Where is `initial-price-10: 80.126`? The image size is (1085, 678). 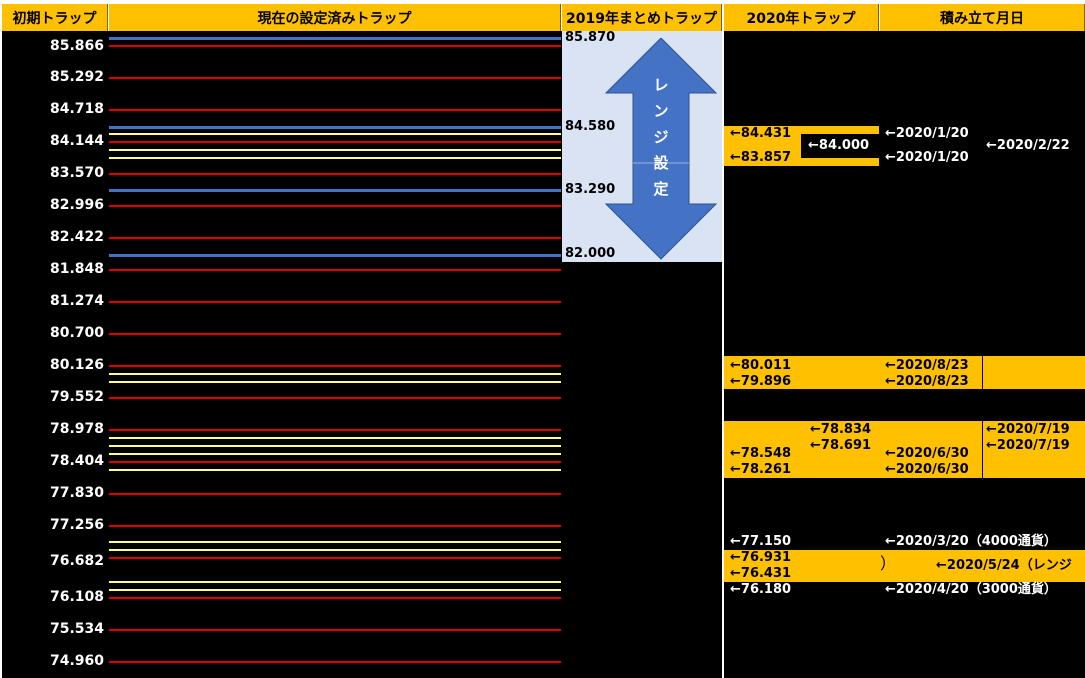
initial-price-10: 80.126 is located at coordinates (76, 365).